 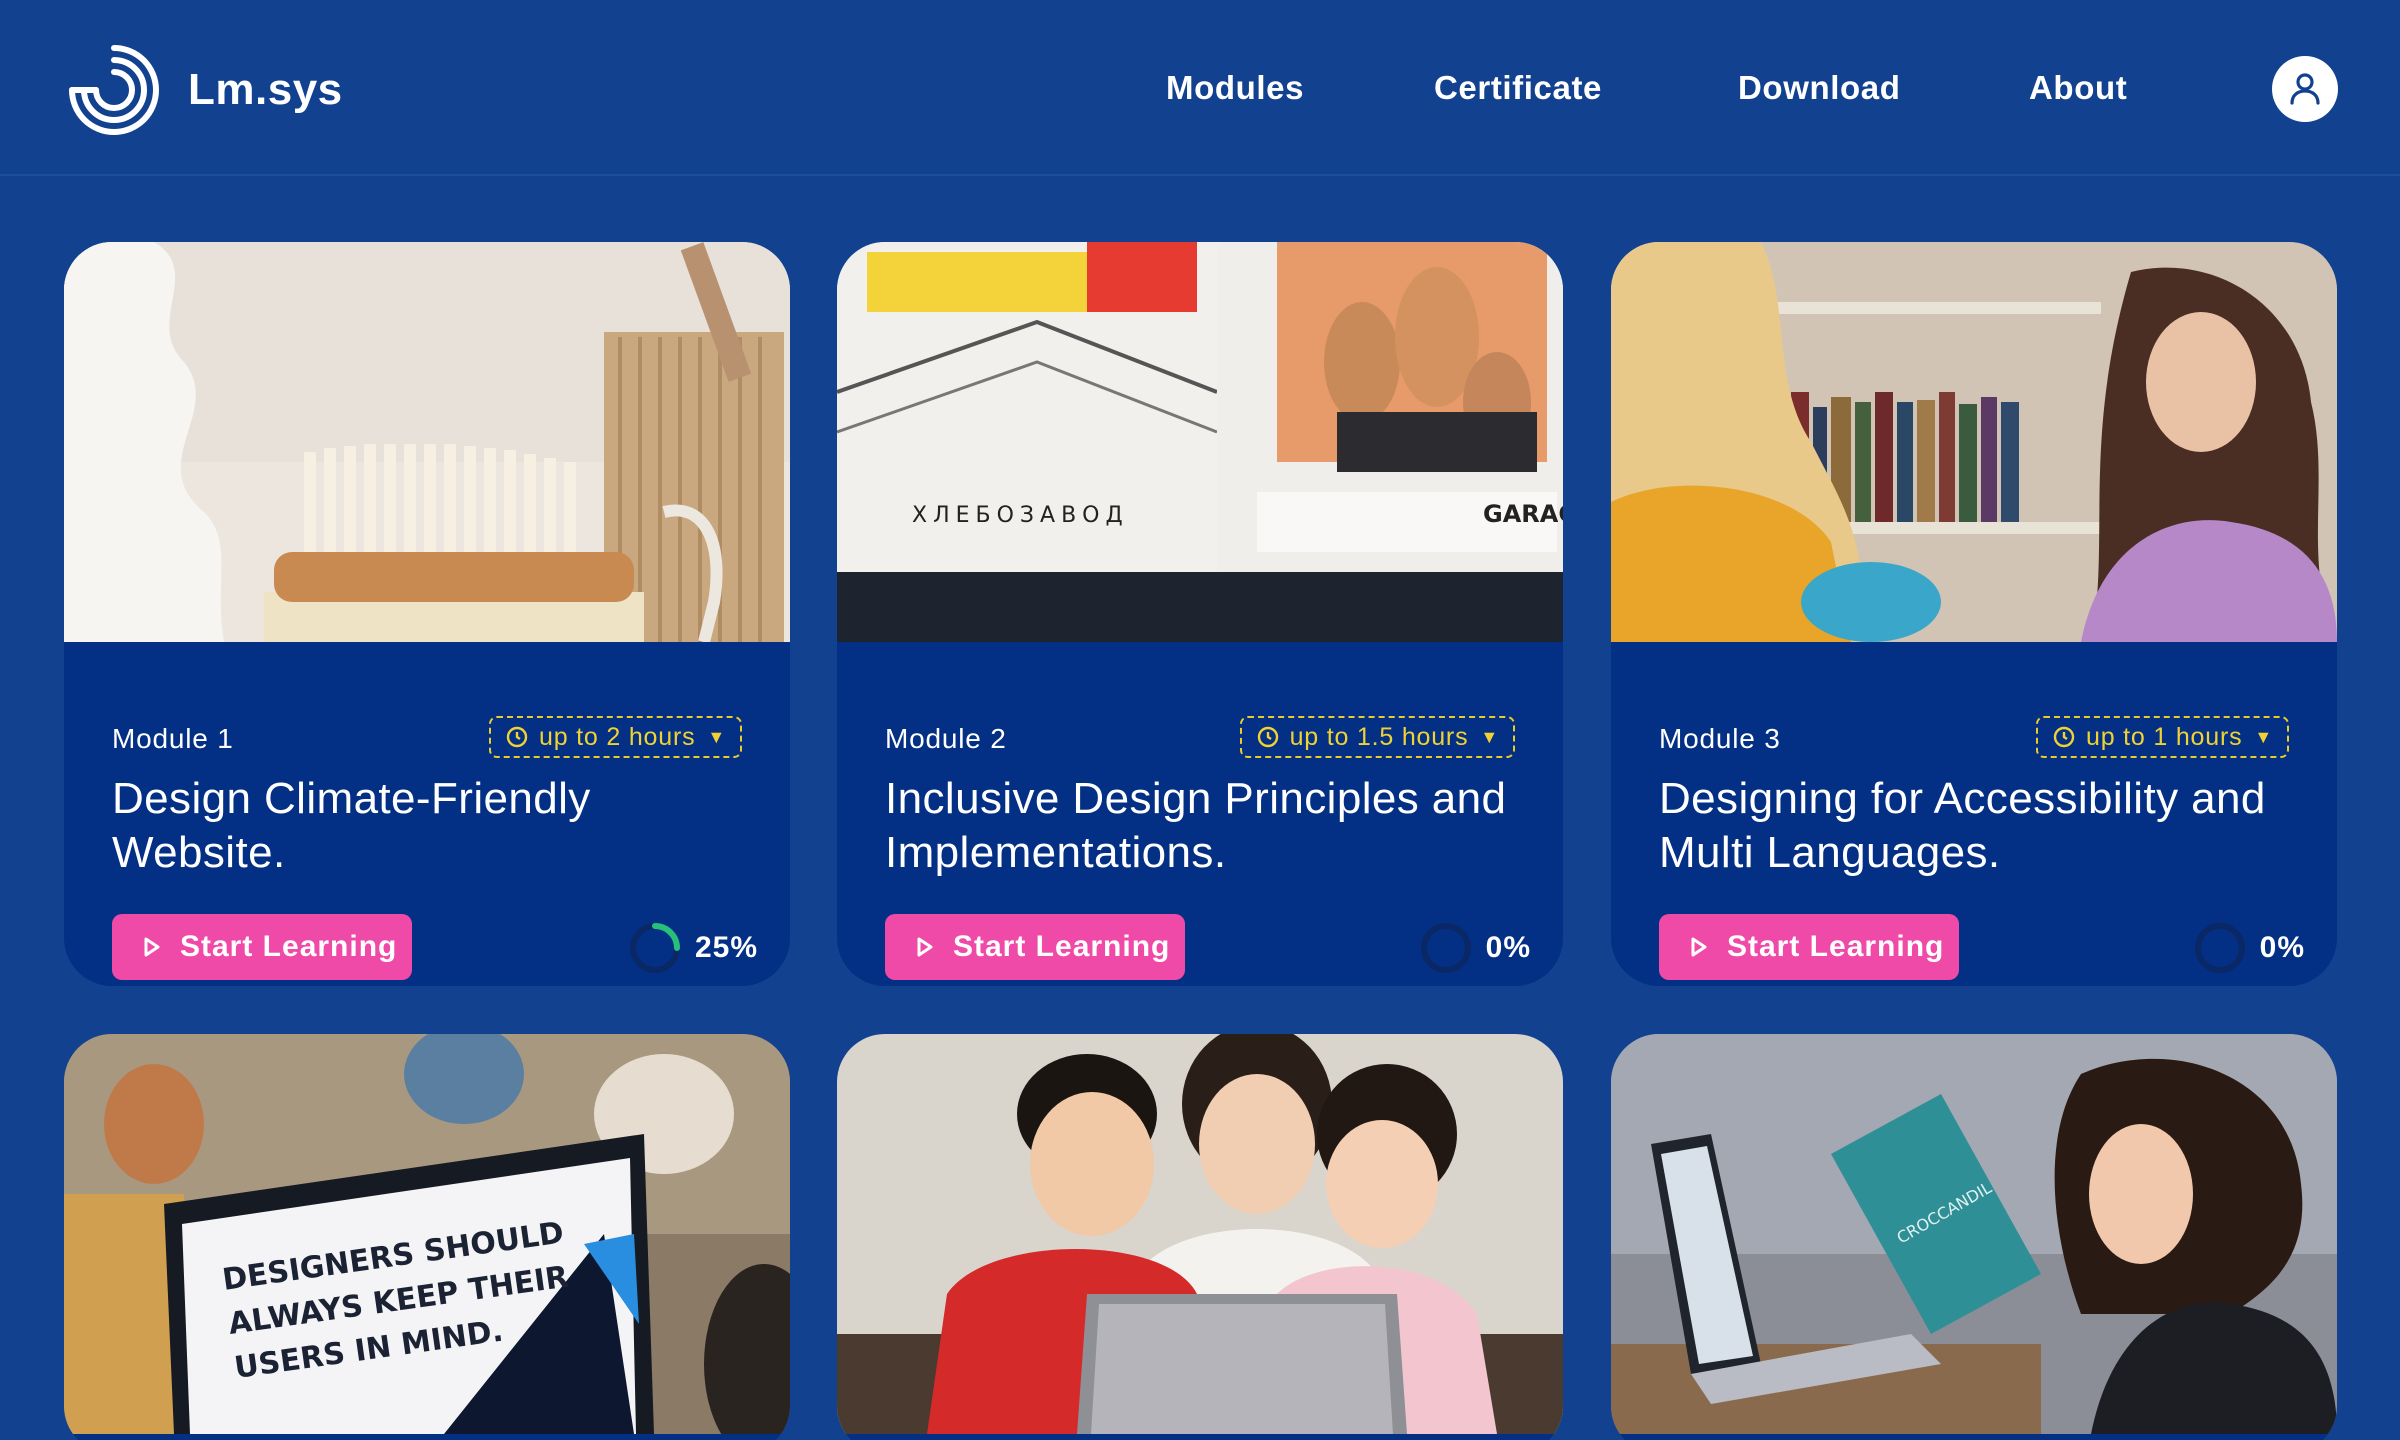 What do you see at coordinates (1720, 738) in the screenshot?
I see `module-number: Module 3` at bounding box center [1720, 738].